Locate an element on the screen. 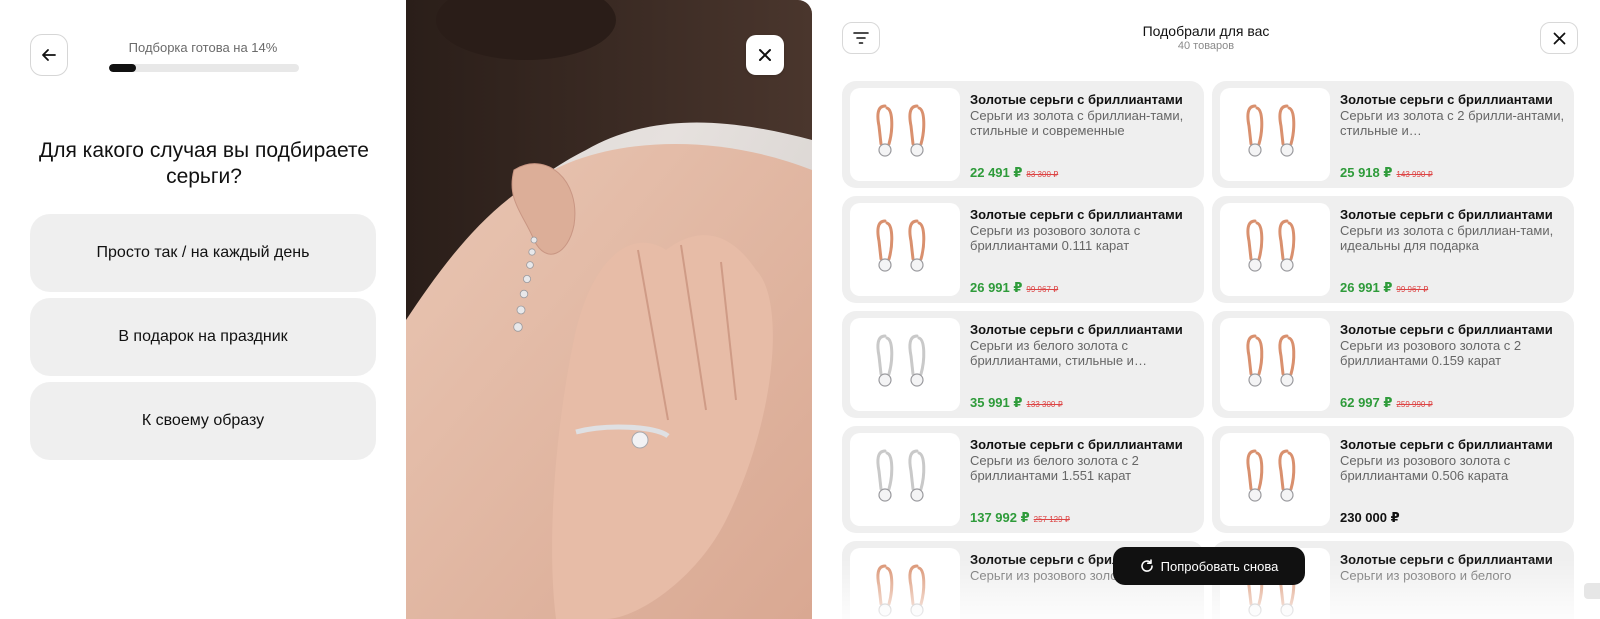 The width and height of the screenshot is (1600, 619). product-price-row: 137 992 ₽ 257 129 ₽ is located at coordinates (1020, 518).